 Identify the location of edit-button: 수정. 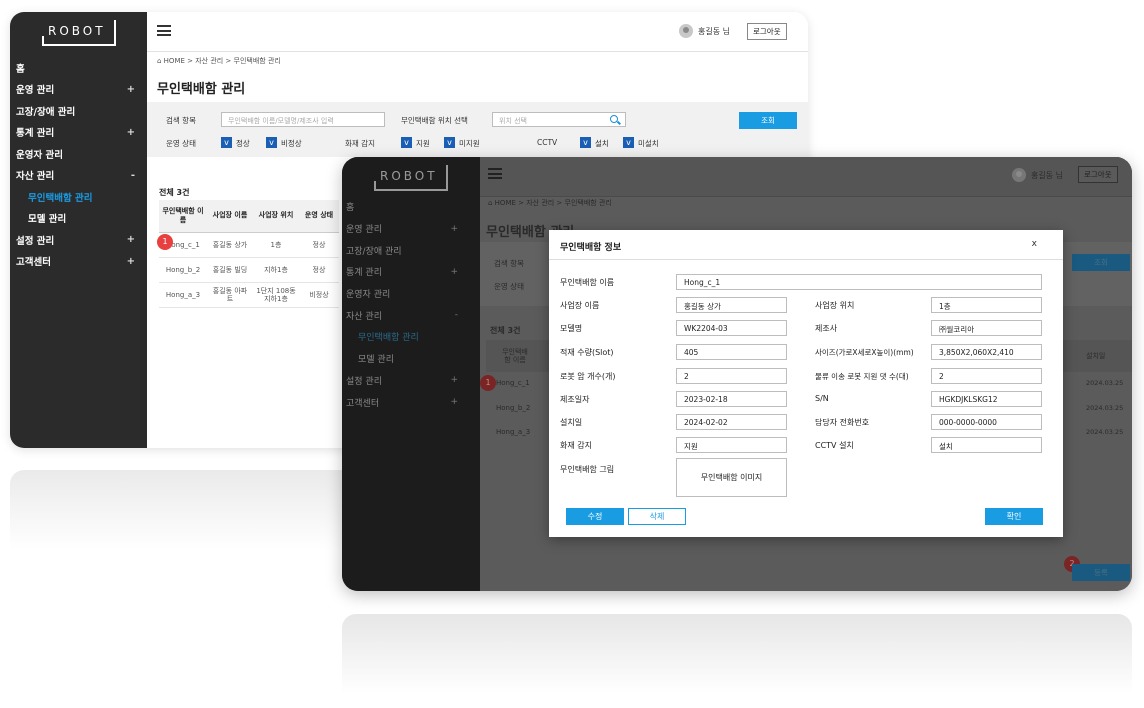
(595, 516).